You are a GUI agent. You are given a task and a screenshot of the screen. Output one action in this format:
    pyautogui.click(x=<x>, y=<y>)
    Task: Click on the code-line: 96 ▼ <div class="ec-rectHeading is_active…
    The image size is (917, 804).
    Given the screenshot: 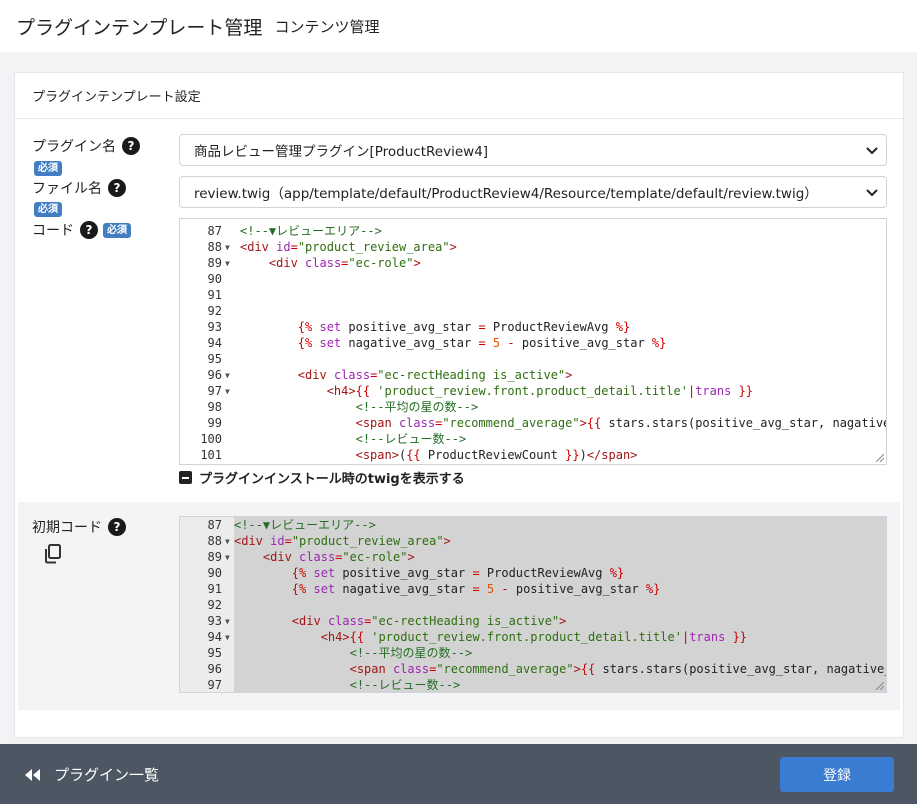 What is the action you would take?
    pyautogui.click(x=533, y=375)
    